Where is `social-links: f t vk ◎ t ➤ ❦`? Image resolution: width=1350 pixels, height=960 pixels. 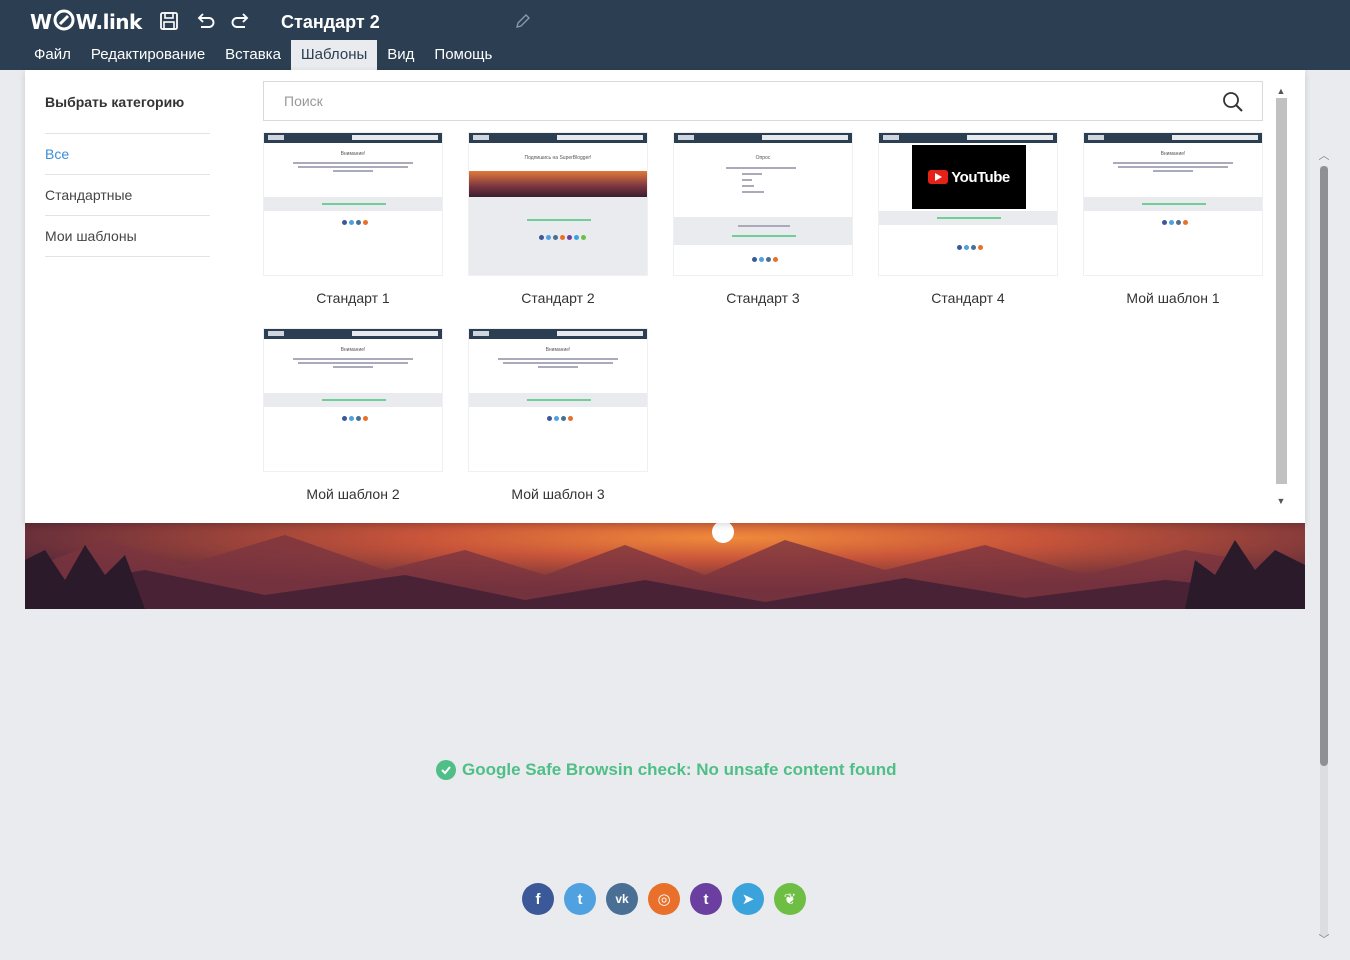 social-links: f t vk ◎ t ➤ ❦ is located at coordinates (664, 899).